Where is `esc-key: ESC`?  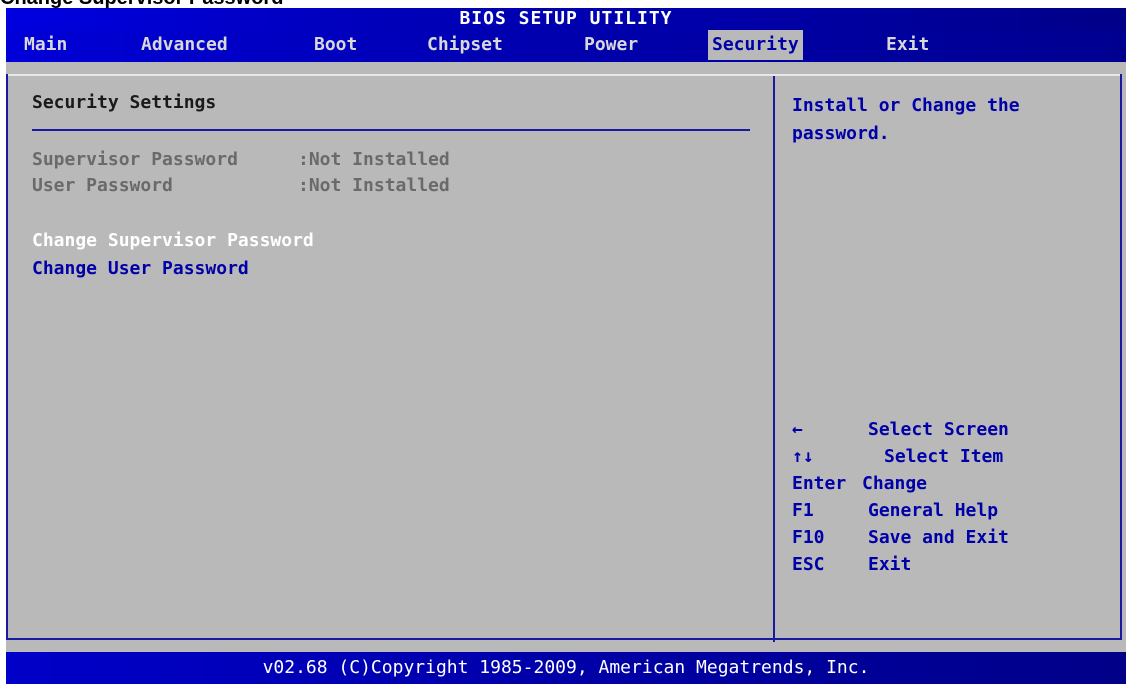 esc-key: ESC is located at coordinates (808, 564).